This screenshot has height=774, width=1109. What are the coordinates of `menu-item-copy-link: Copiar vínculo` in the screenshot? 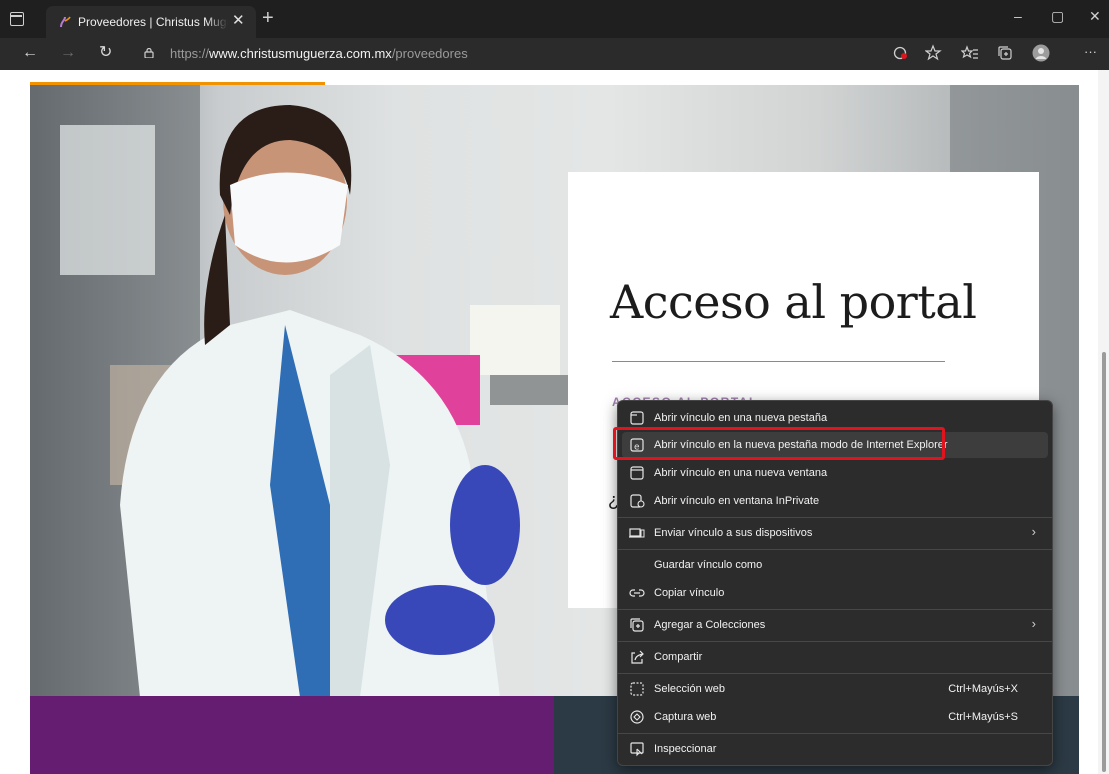 It's located at (835, 593).